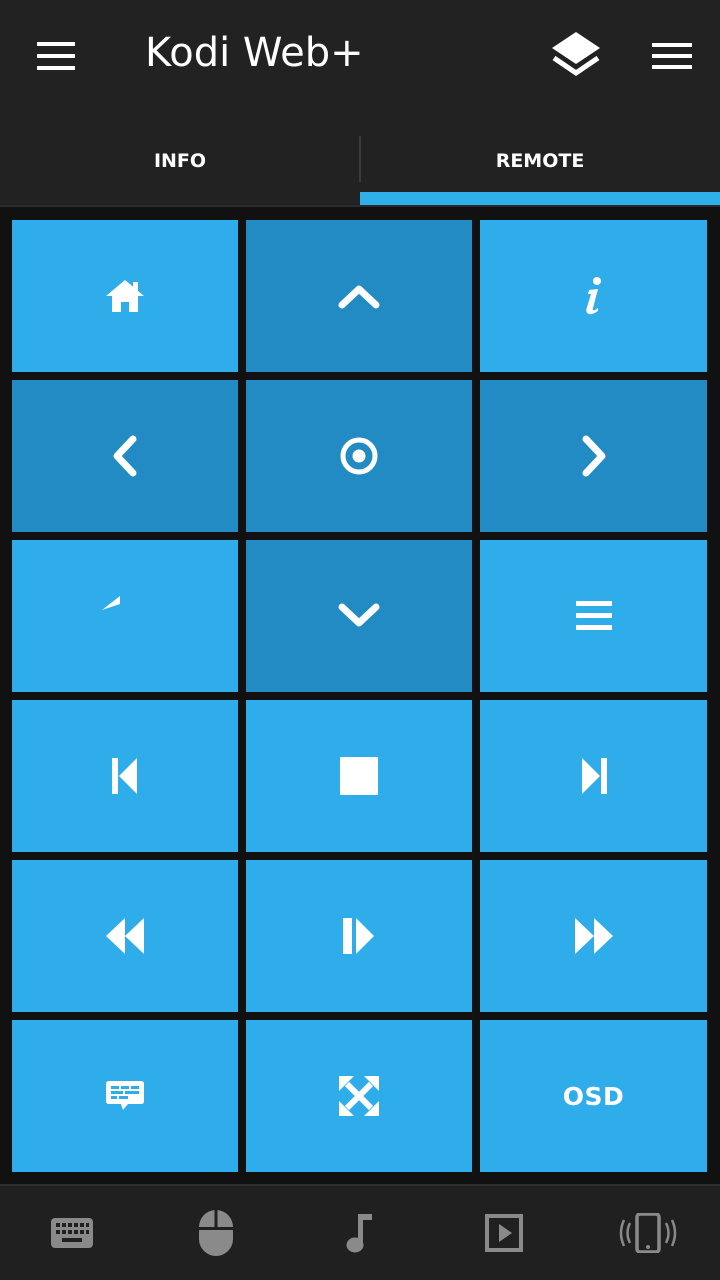  What do you see at coordinates (254, 53) in the screenshot?
I see `app-title: Kodi Web+` at bounding box center [254, 53].